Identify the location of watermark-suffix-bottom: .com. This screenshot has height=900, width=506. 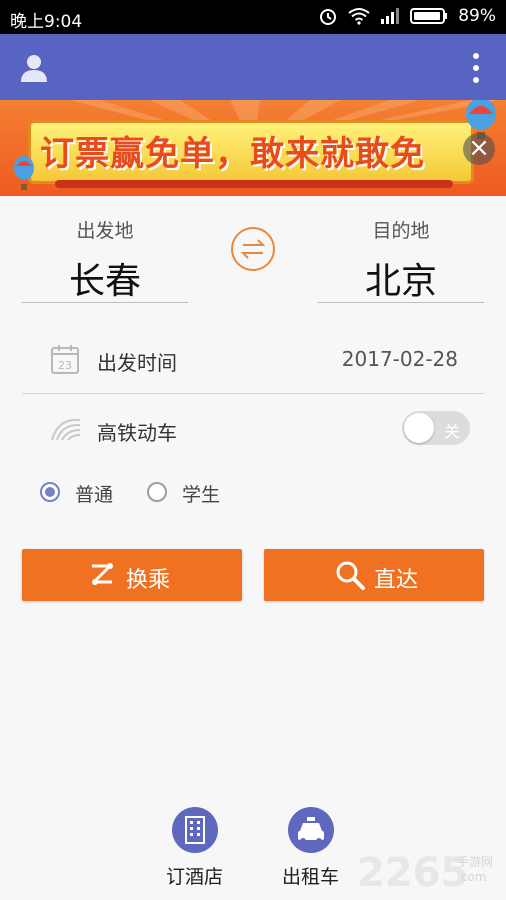
(472, 877).